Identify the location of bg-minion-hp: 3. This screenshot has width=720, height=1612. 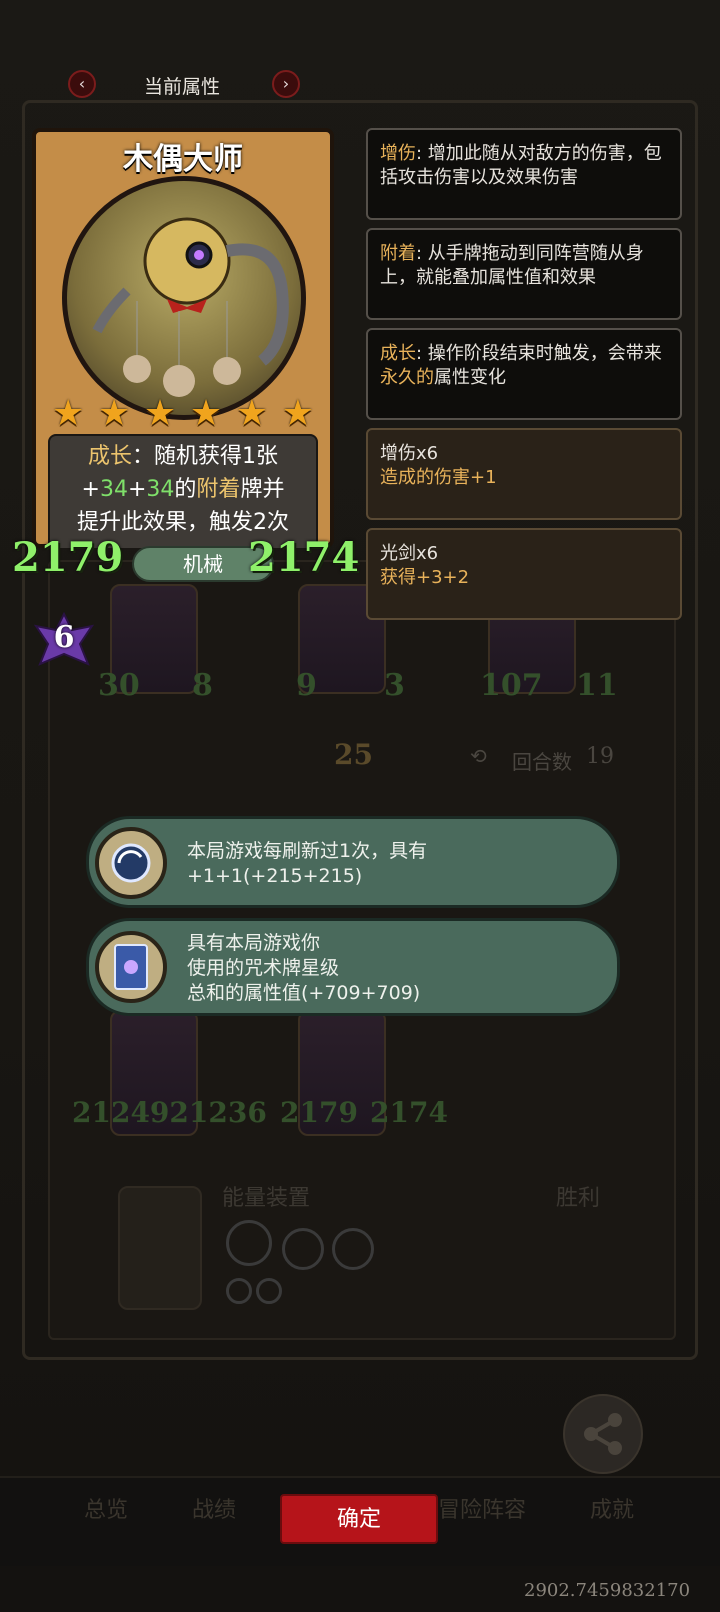
(394, 685).